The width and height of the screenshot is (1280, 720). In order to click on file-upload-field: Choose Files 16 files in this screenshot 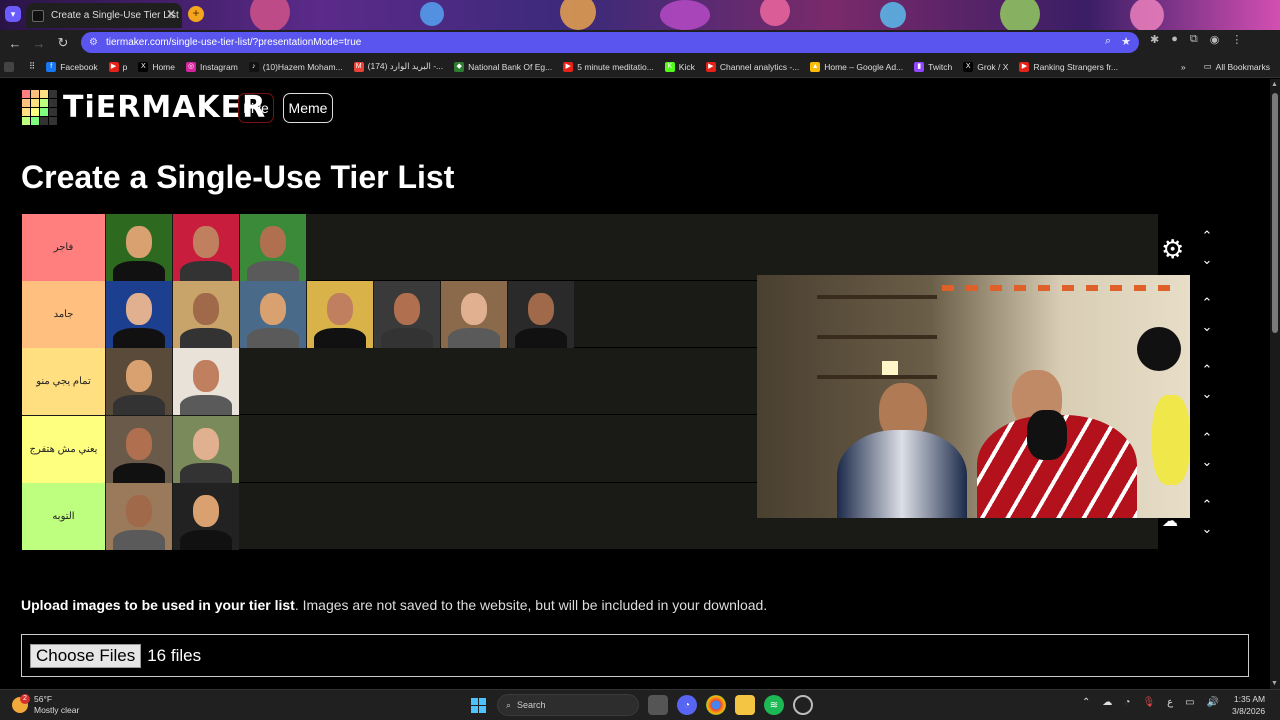, I will do `click(635, 655)`.